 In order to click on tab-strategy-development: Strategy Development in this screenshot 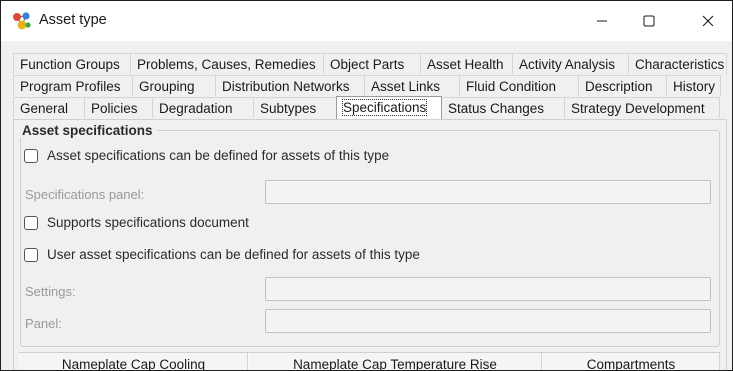, I will do `click(642, 107)`.